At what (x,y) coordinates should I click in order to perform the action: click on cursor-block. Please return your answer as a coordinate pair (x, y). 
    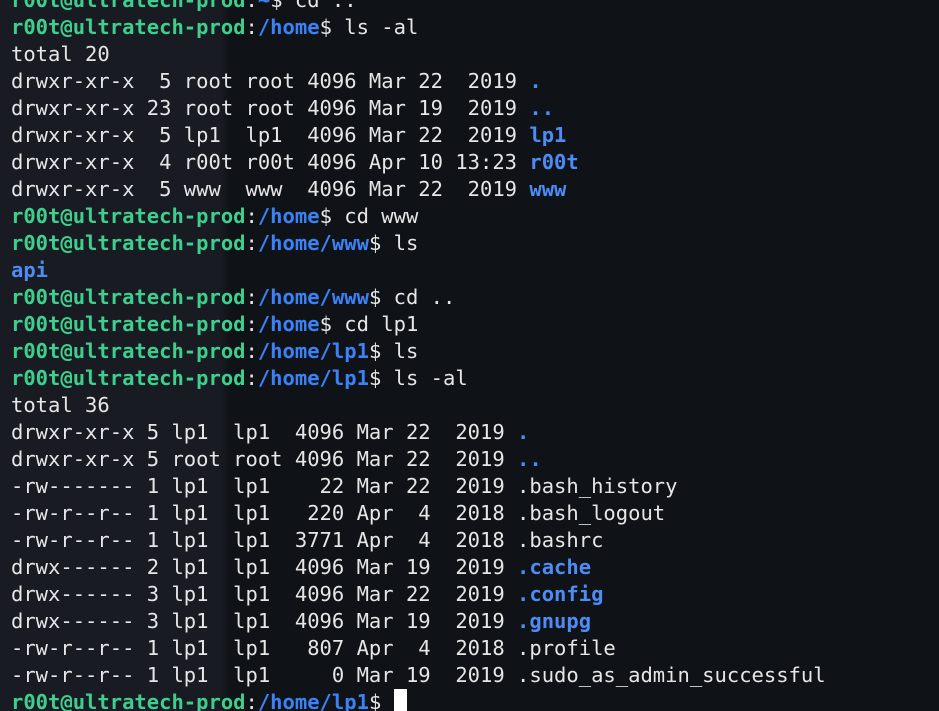
    Looking at the image, I should click on (400, 700).